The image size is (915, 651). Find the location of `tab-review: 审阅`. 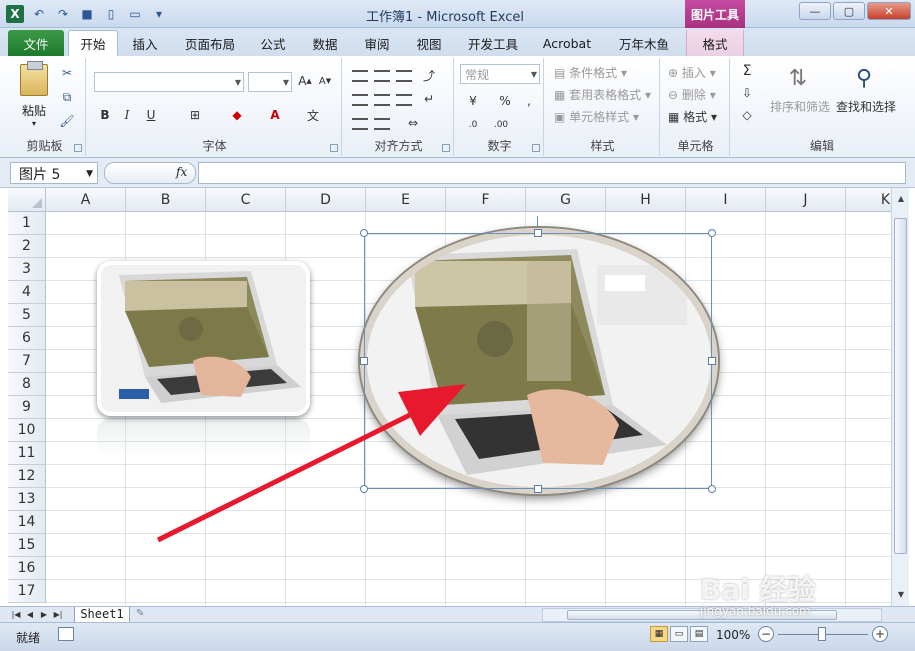

tab-review: 审阅 is located at coordinates (377, 43).